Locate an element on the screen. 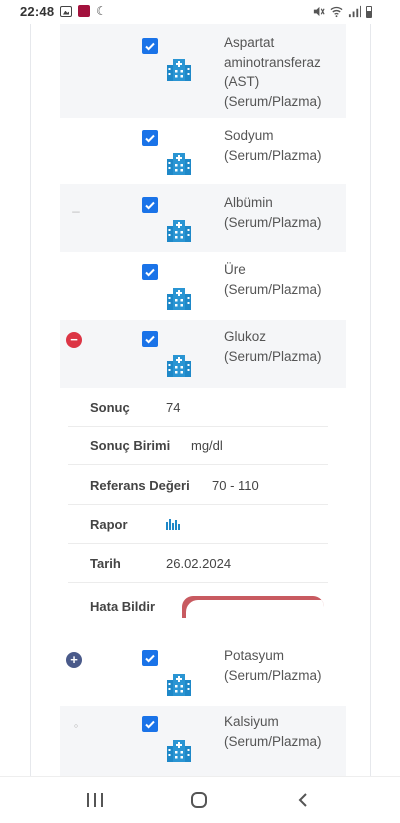 The image size is (400, 823). sonuc-label: Sonuç is located at coordinates (110, 407).